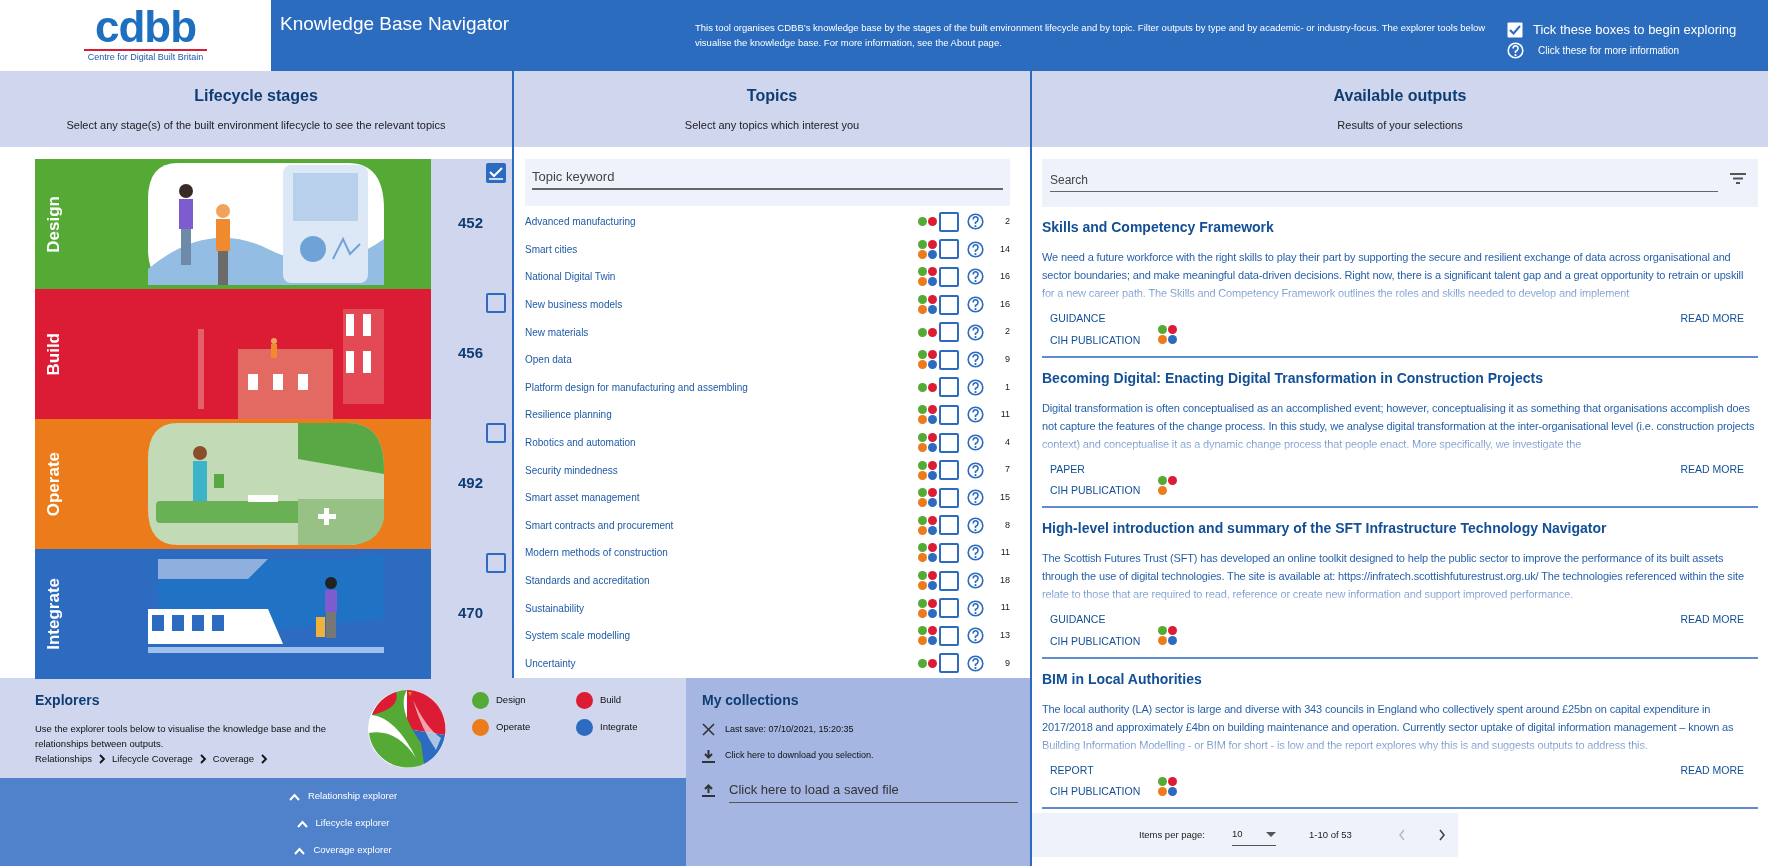 Image resolution: width=1768 pixels, height=866 pixels. What do you see at coordinates (767, 182) in the screenshot?
I see `search-field: Topic keyword` at bounding box center [767, 182].